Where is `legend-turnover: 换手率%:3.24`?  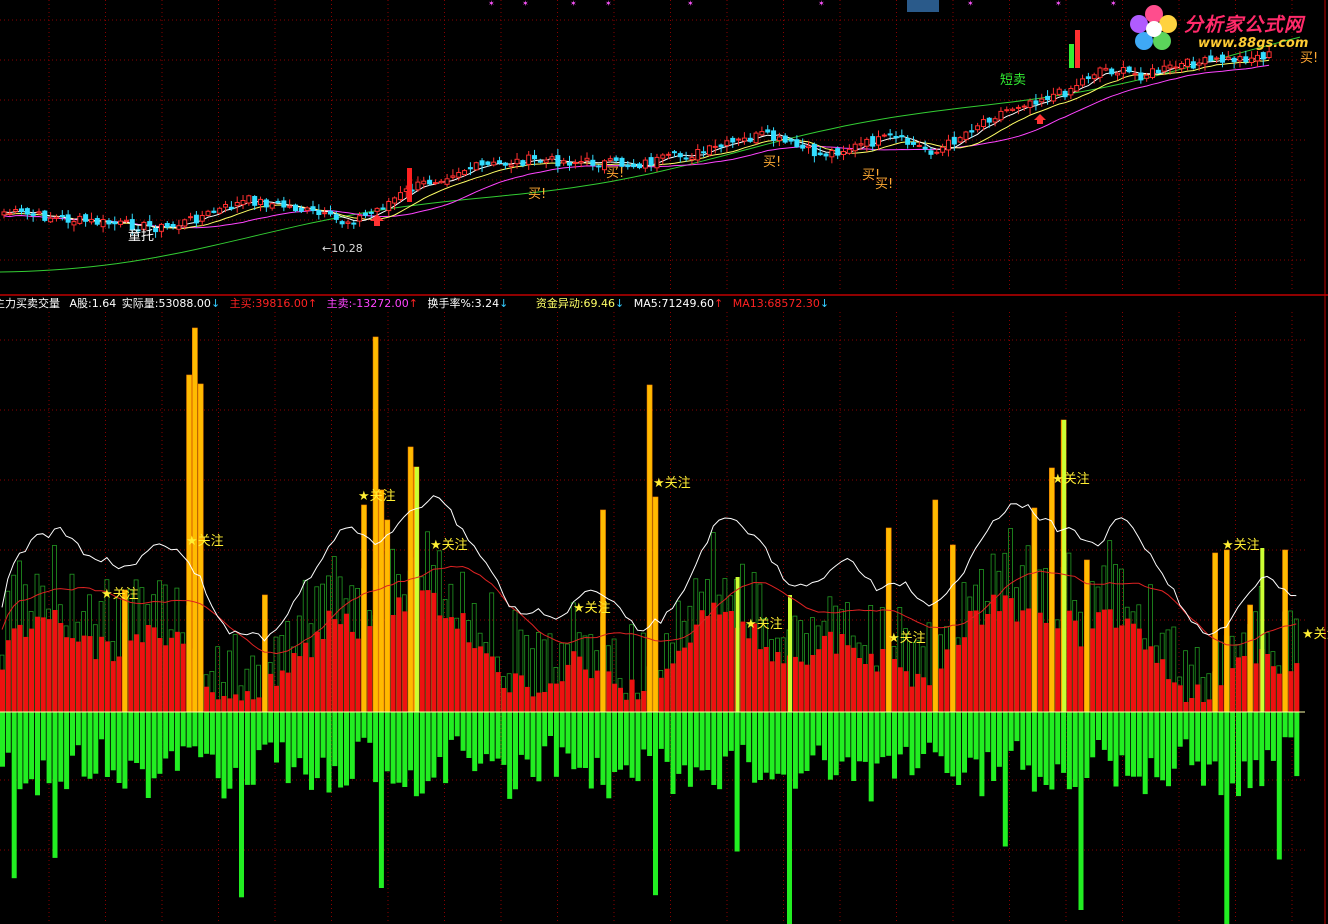
legend-turnover: 换手率%:3.24 is located at coordinates (463, 303).